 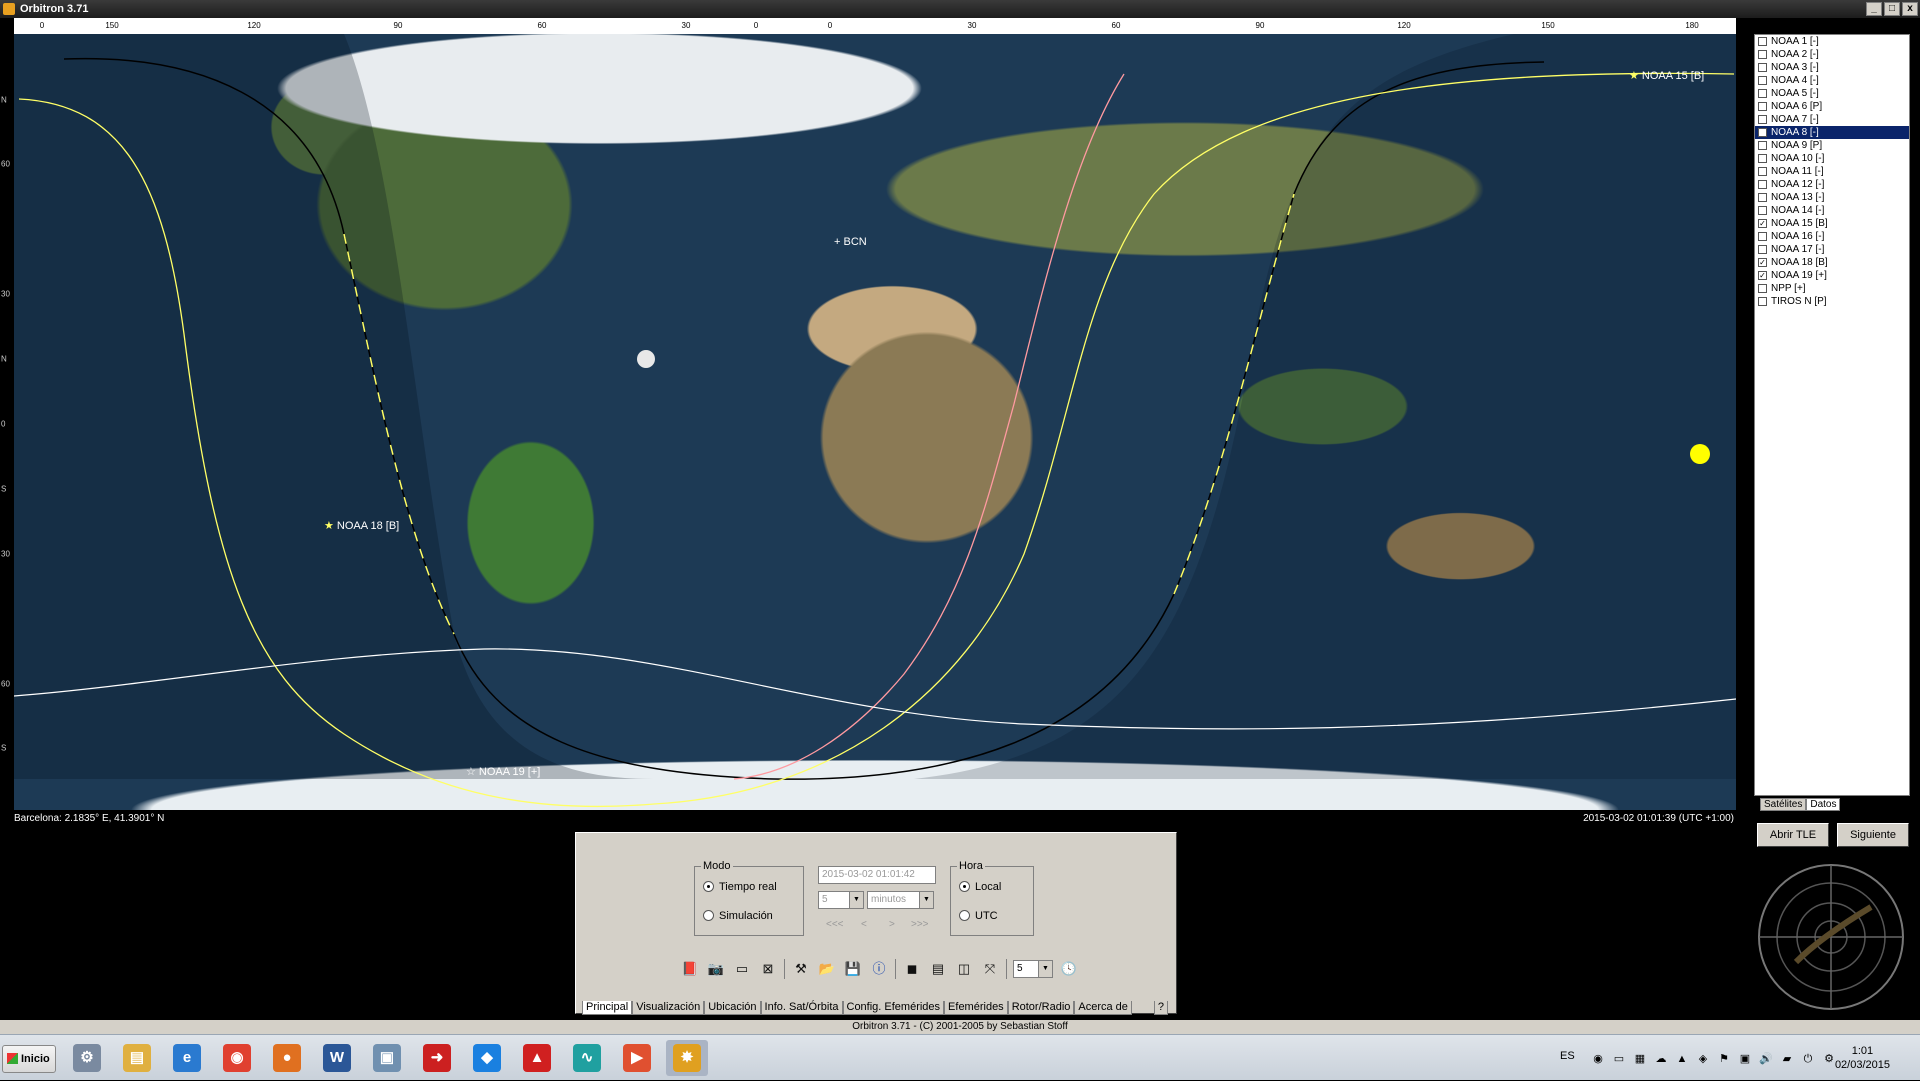 What do you see at coordinates (187, 1058) in the screenshot?
I see `taskbar-app: e` at bounding box center [187, 1058].